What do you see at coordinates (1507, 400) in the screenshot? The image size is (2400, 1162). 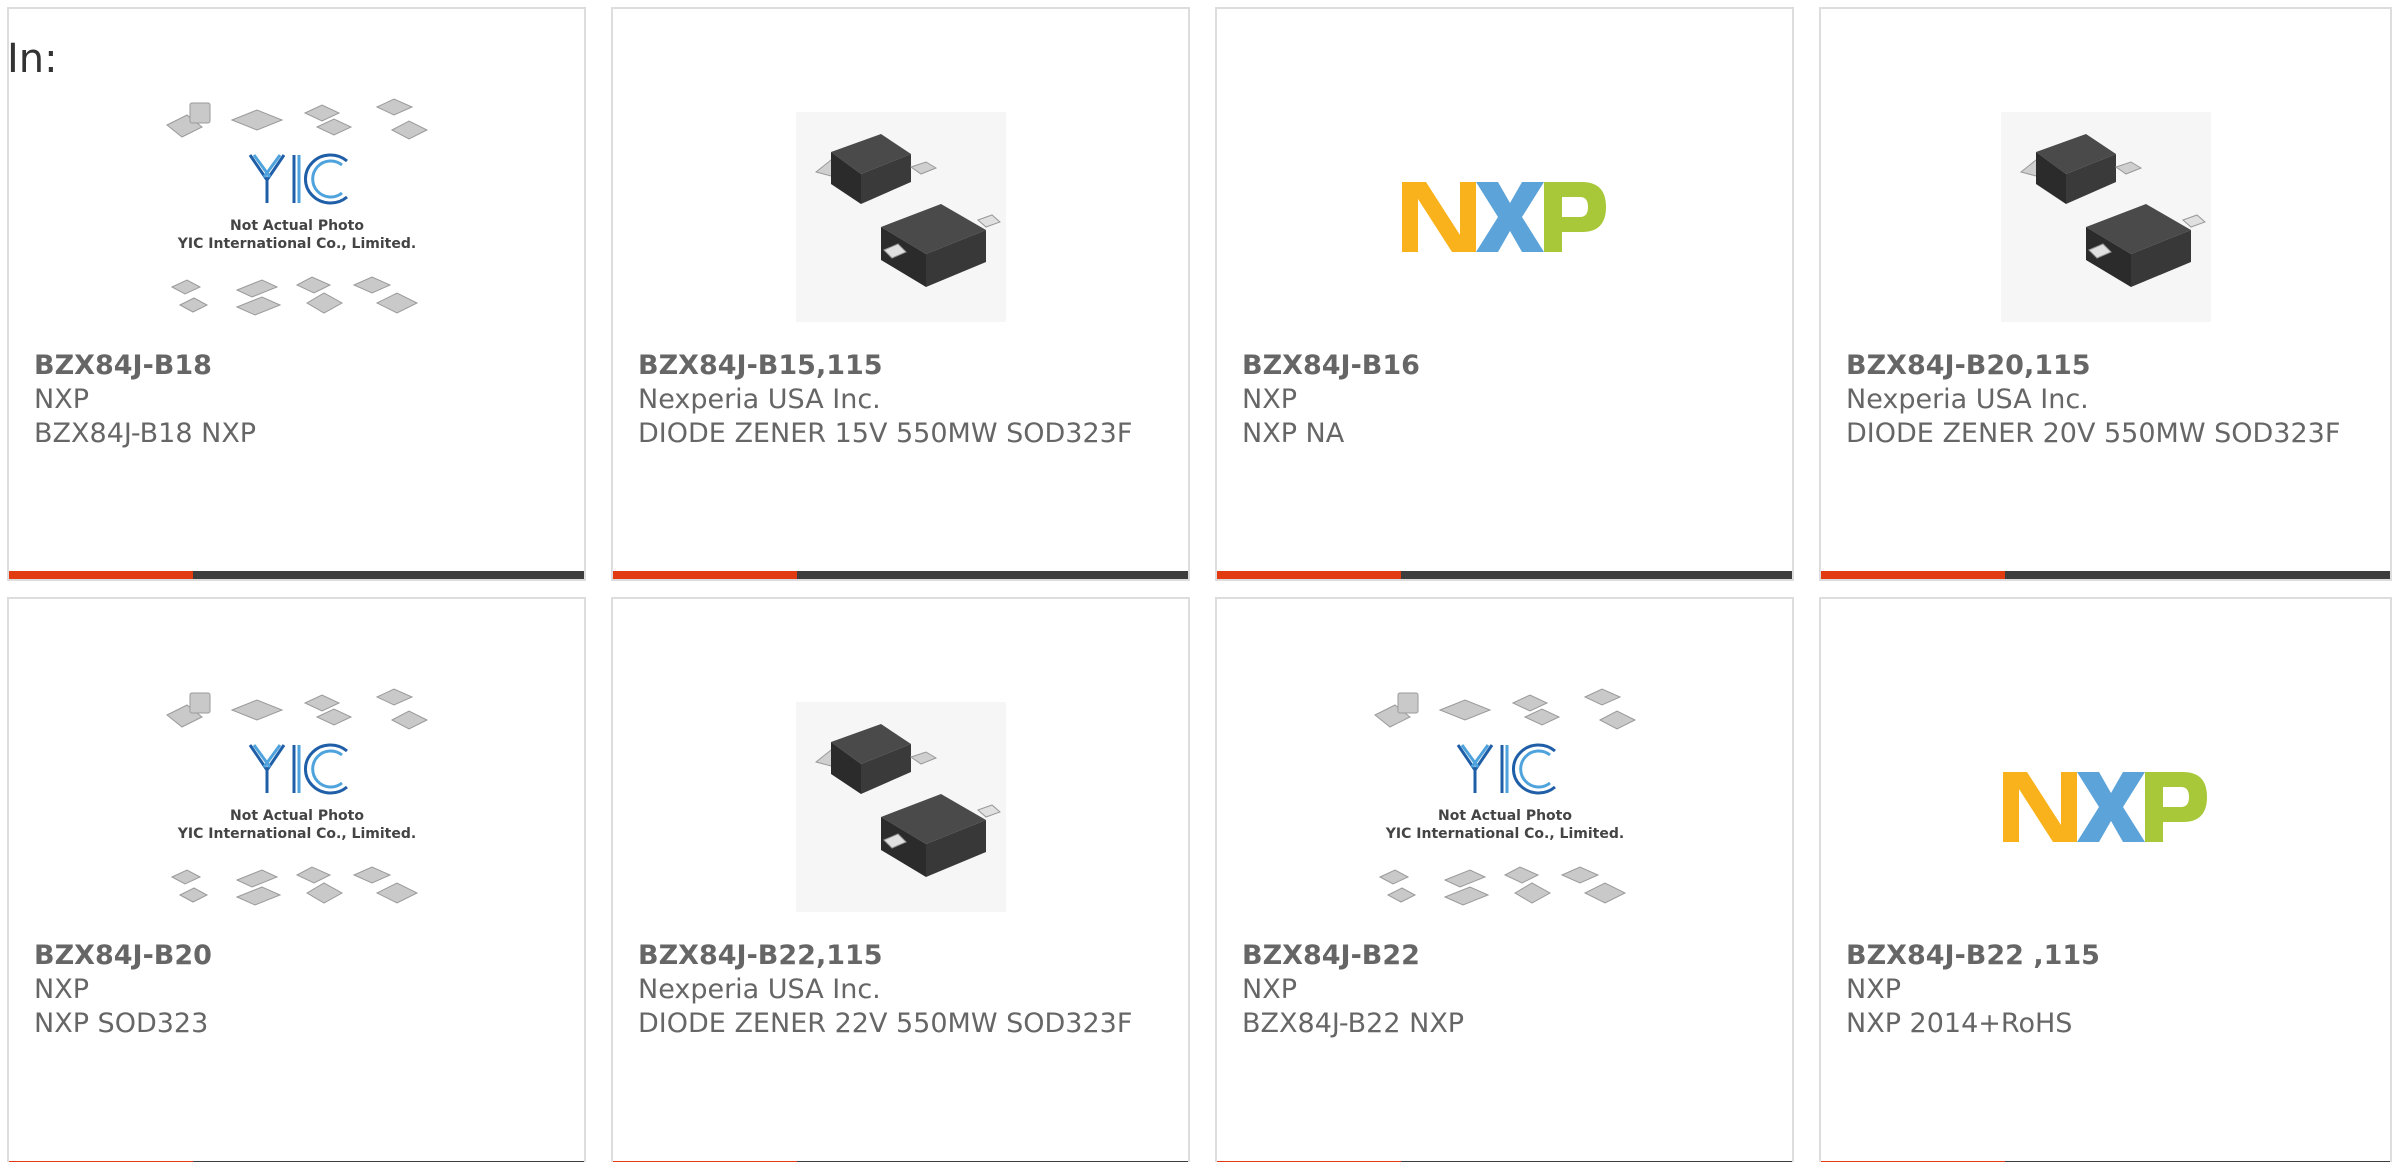 I see `product-info: BZX84J-B16 NXP NXP NA` at bounding box center [1507, 400].